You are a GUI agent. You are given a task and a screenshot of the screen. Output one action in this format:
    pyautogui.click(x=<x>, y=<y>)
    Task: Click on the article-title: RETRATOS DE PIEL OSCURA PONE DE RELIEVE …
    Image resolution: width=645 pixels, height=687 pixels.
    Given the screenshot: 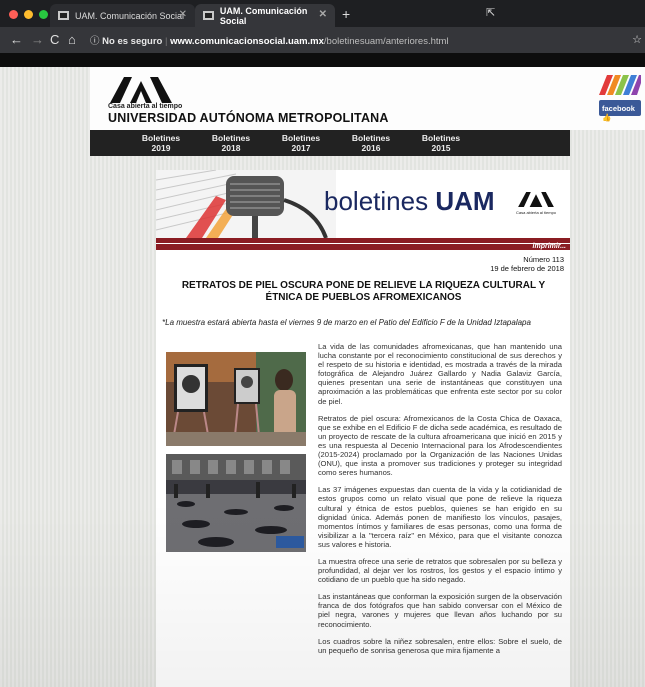 What is the action you would take?
    pyautogui.click(x=363, y=291)
    